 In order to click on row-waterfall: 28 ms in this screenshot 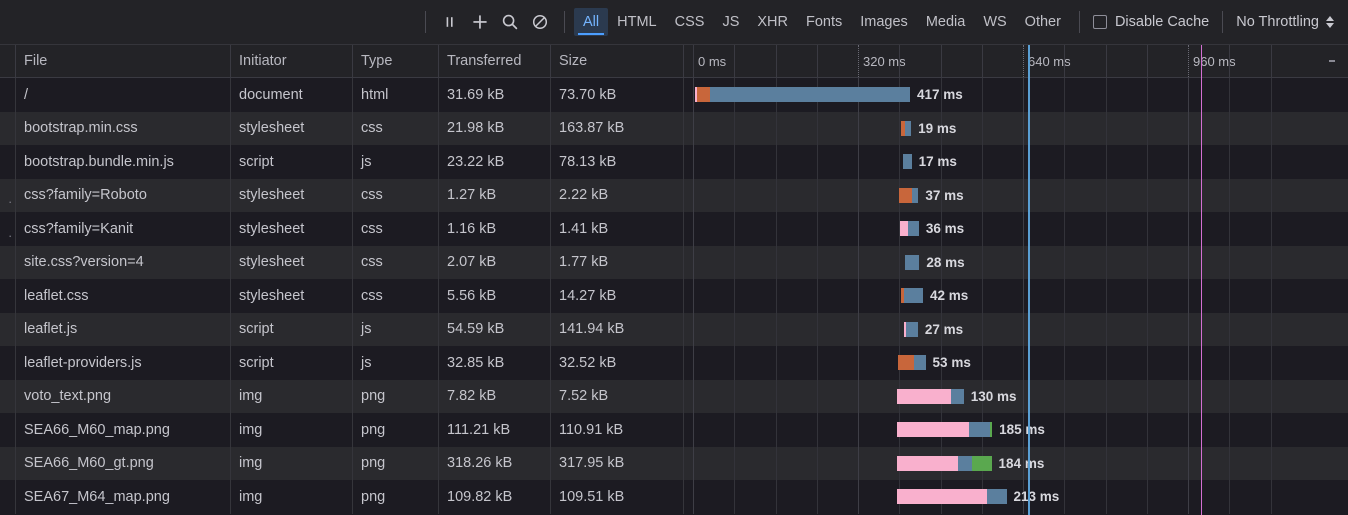, I will do `click(1016, 262)`.